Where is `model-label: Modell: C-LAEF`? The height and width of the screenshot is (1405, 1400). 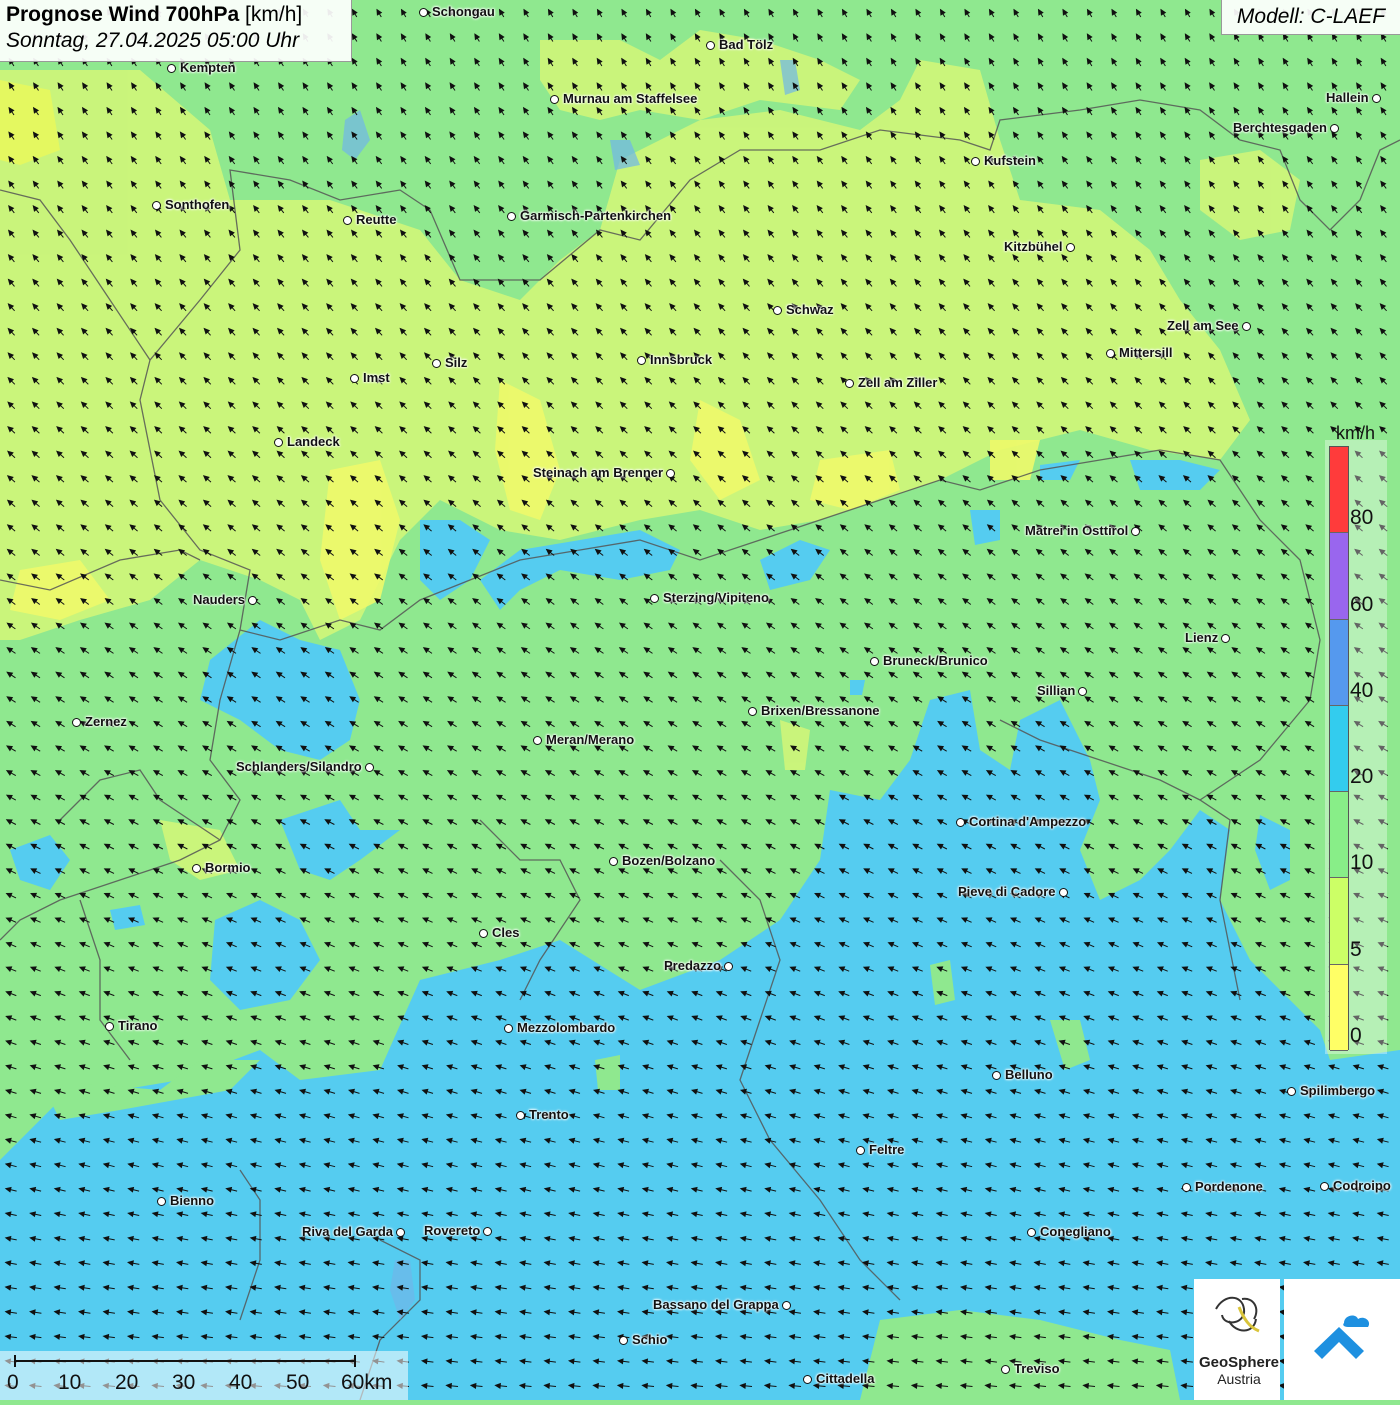 model-label: Modell: C-LAEF is located at coordinates (1310, 17).